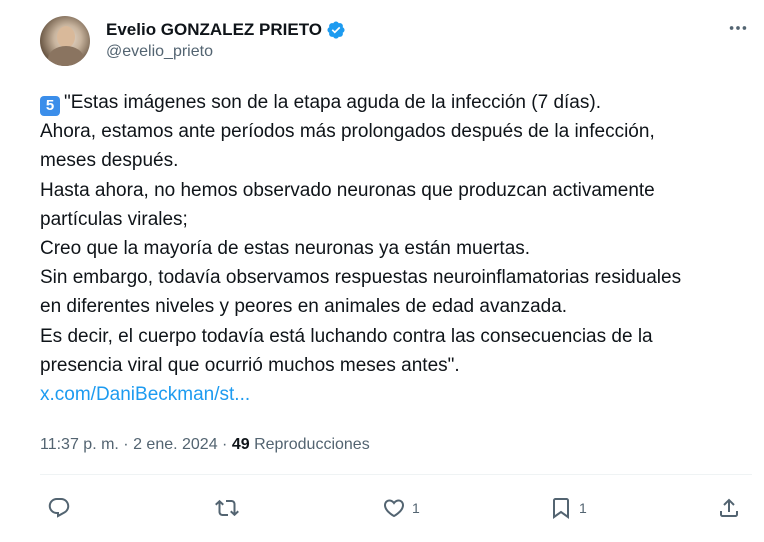 The image size is (764, 542). I want to click on more-options-button, so click(738, 28).